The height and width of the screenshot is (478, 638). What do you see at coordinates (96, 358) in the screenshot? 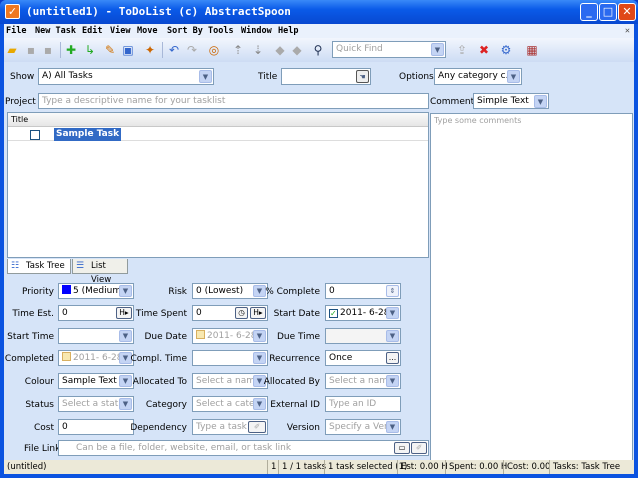
I see `completed-input: 2011- 6-28 ▼` at bounding box center [96, 358].